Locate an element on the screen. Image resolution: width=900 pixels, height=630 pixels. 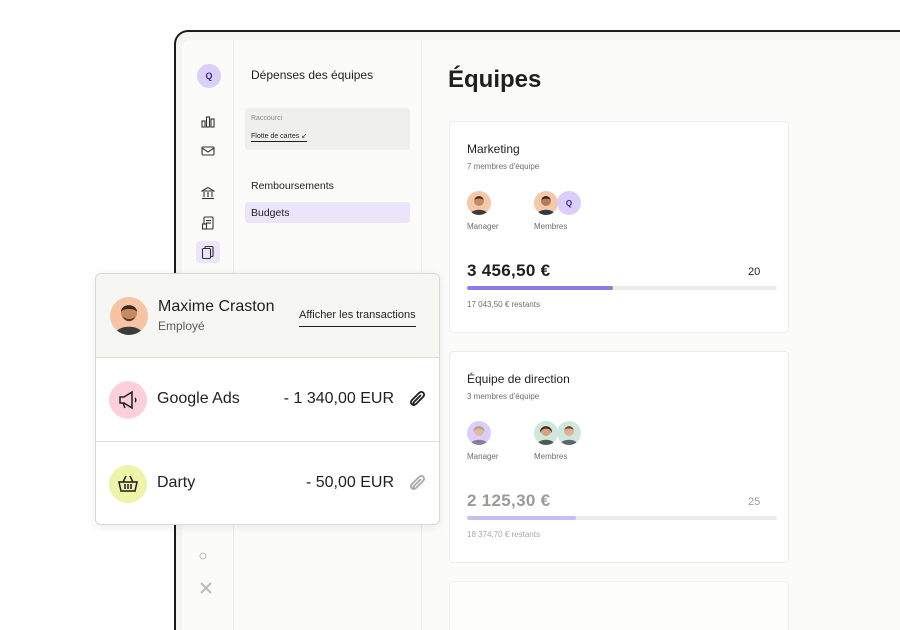
merchant-name: Darty is located at coordinates (176, 482).